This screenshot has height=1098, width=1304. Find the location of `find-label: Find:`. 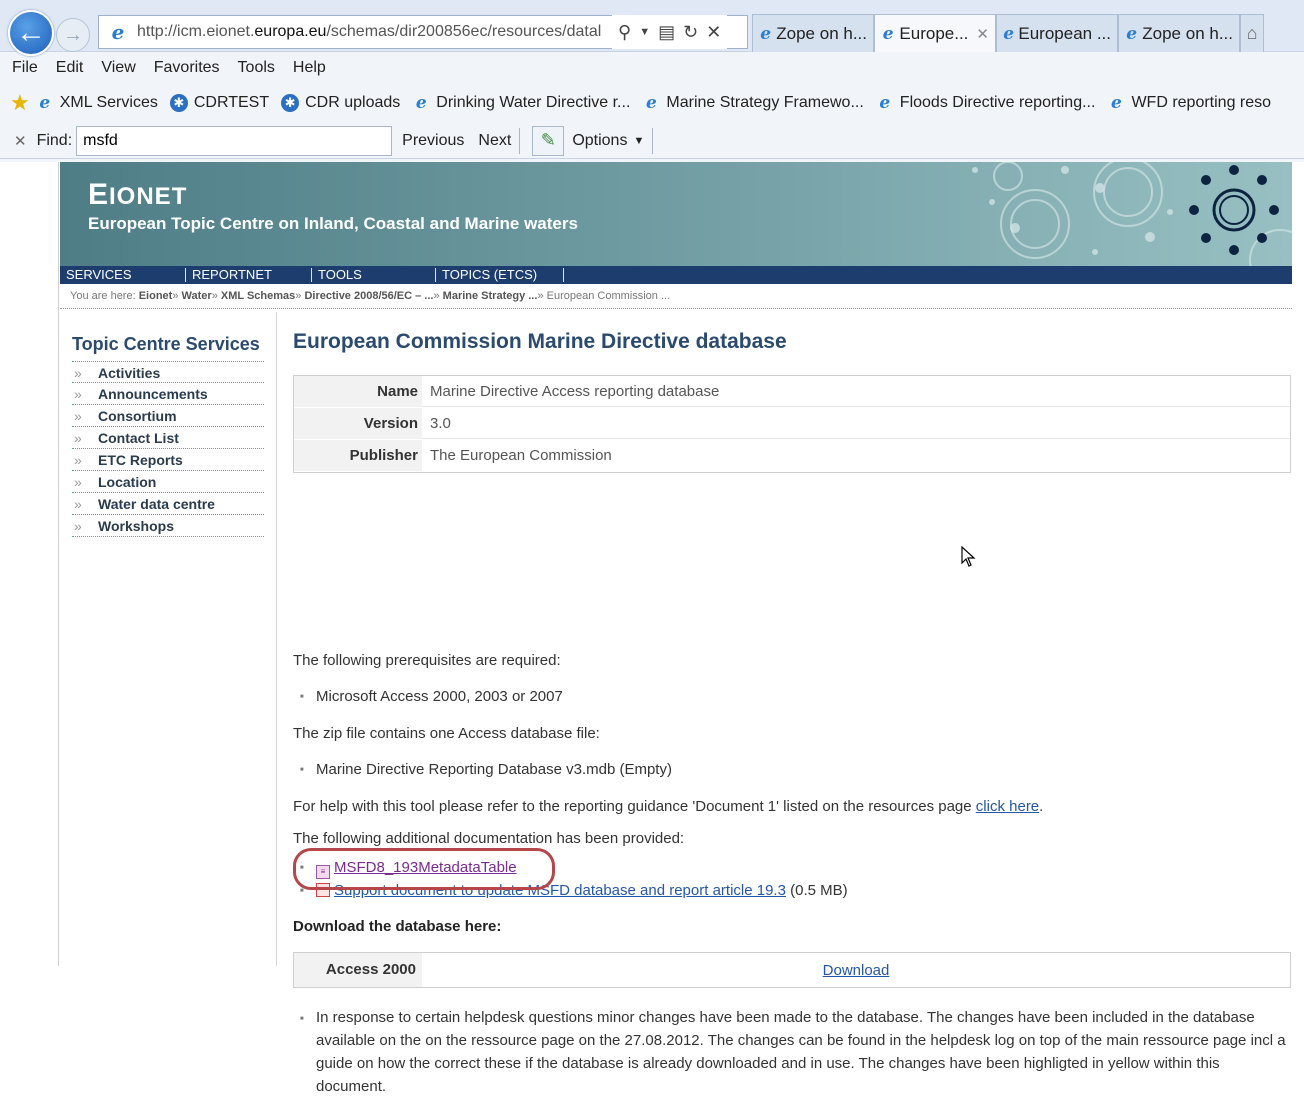

find-label: Find: is located at coordinates (54, 140).